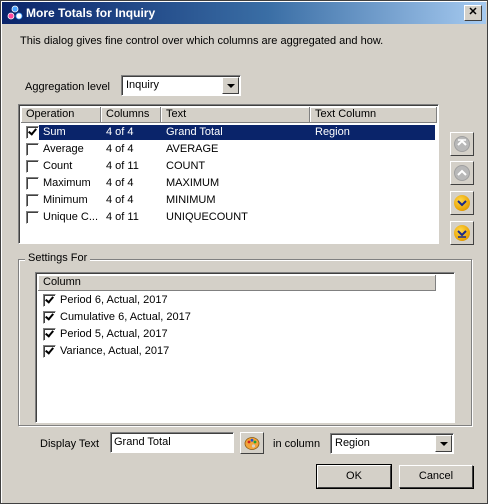  What do you see at coordinates (235, 115) in the screenshot?
I see `column-header-text: Text` at bounding box center [235, 115].